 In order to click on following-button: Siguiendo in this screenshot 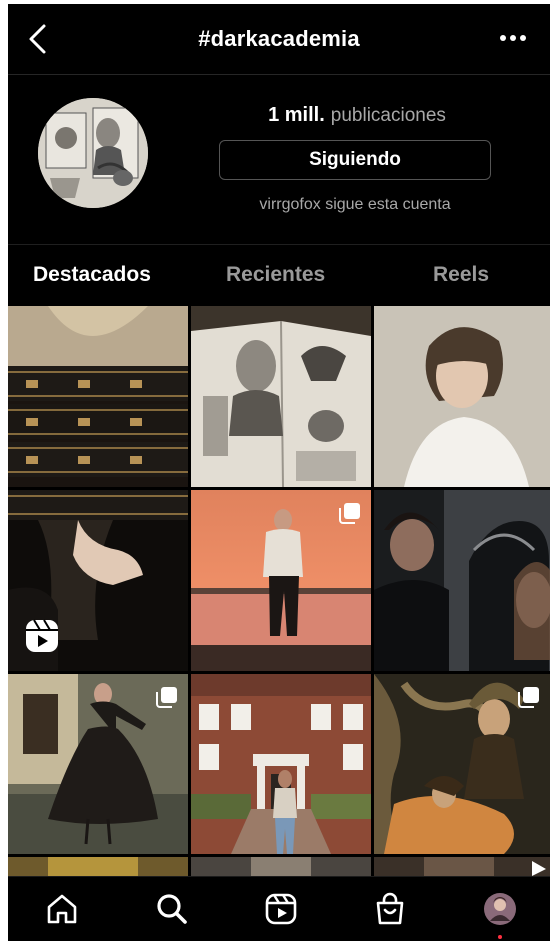, I will do `click(355, 160)`.